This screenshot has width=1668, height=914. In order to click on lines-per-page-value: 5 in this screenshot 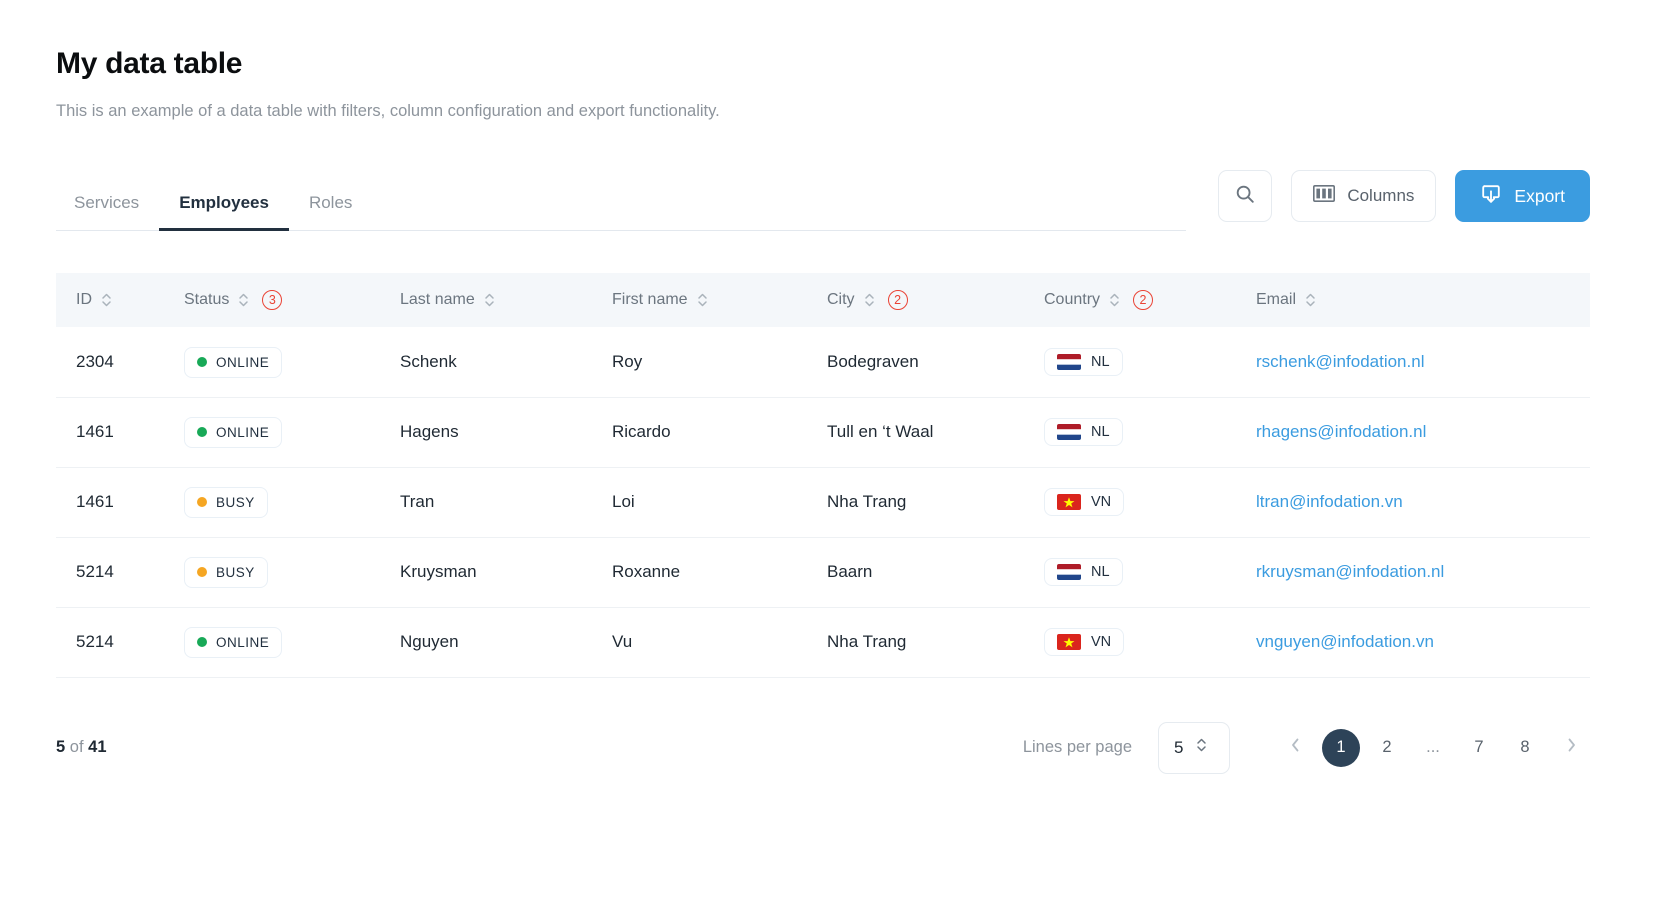, I will do `click(1179, 747)`.